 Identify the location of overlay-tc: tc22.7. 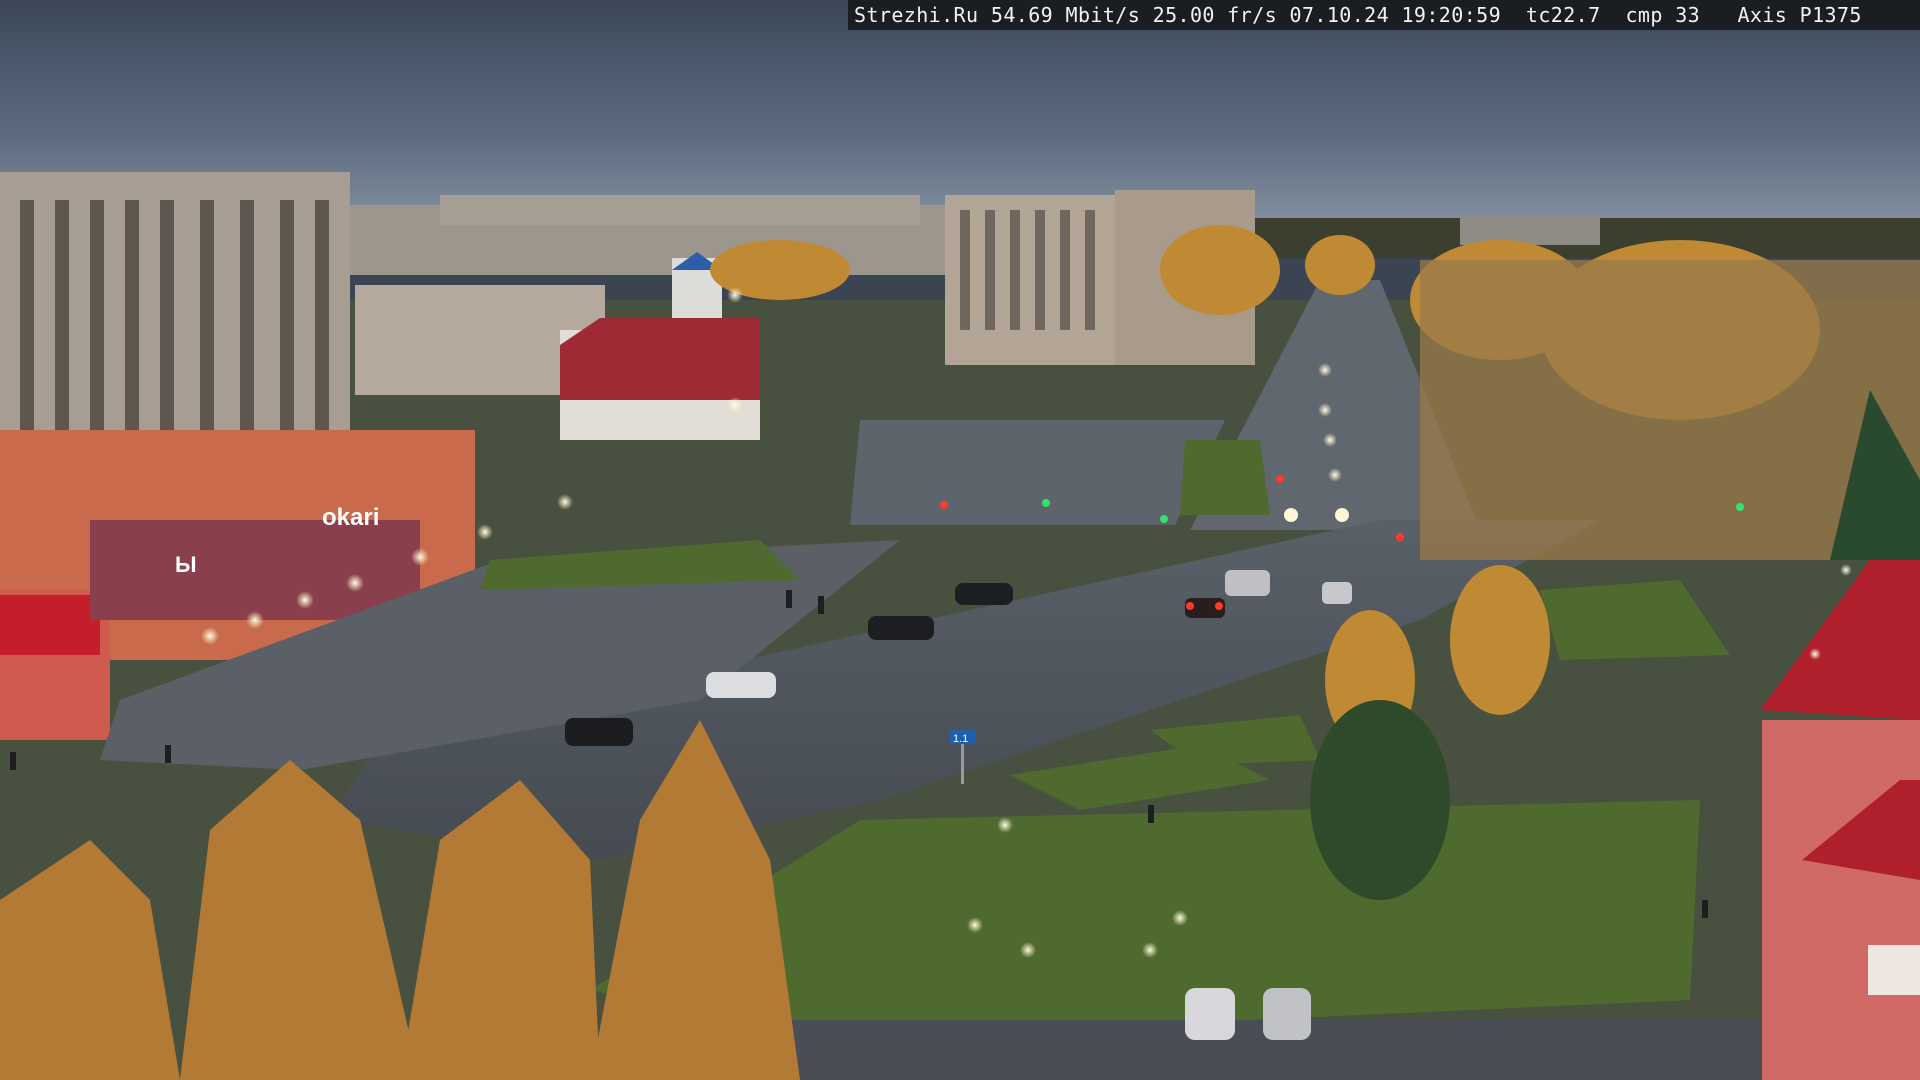
(1563, 15).